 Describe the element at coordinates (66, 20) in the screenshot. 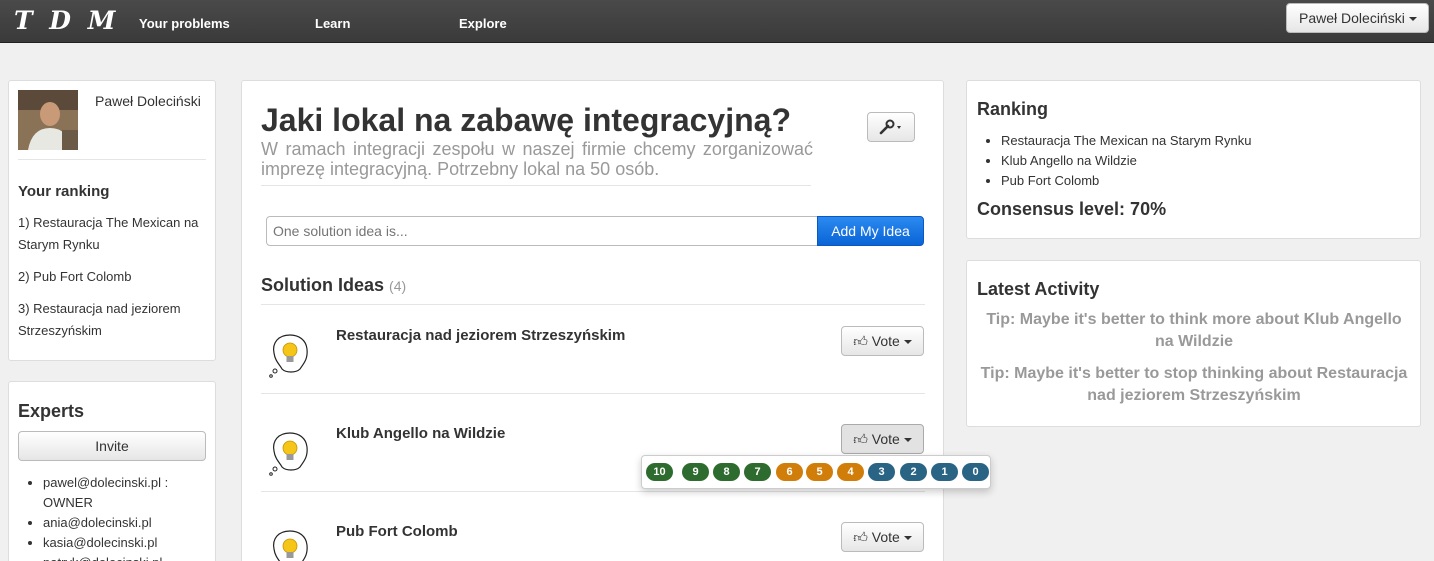

I see `brand-logo: T D M` at that location.